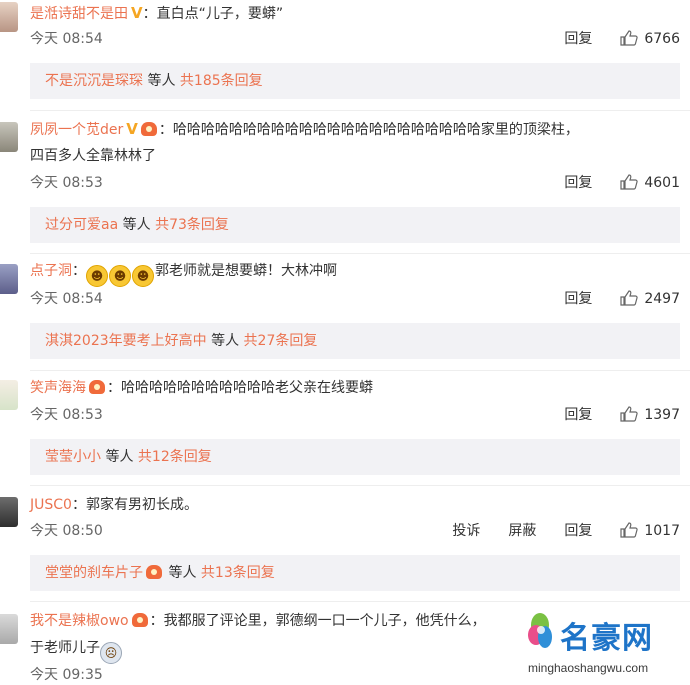 The width and height of the screenshot is (690, 685). What do you see at coordinates (51, 505) in the screenshot?
I see `comment-username: JUSC0` at bounding box center [51, 505].